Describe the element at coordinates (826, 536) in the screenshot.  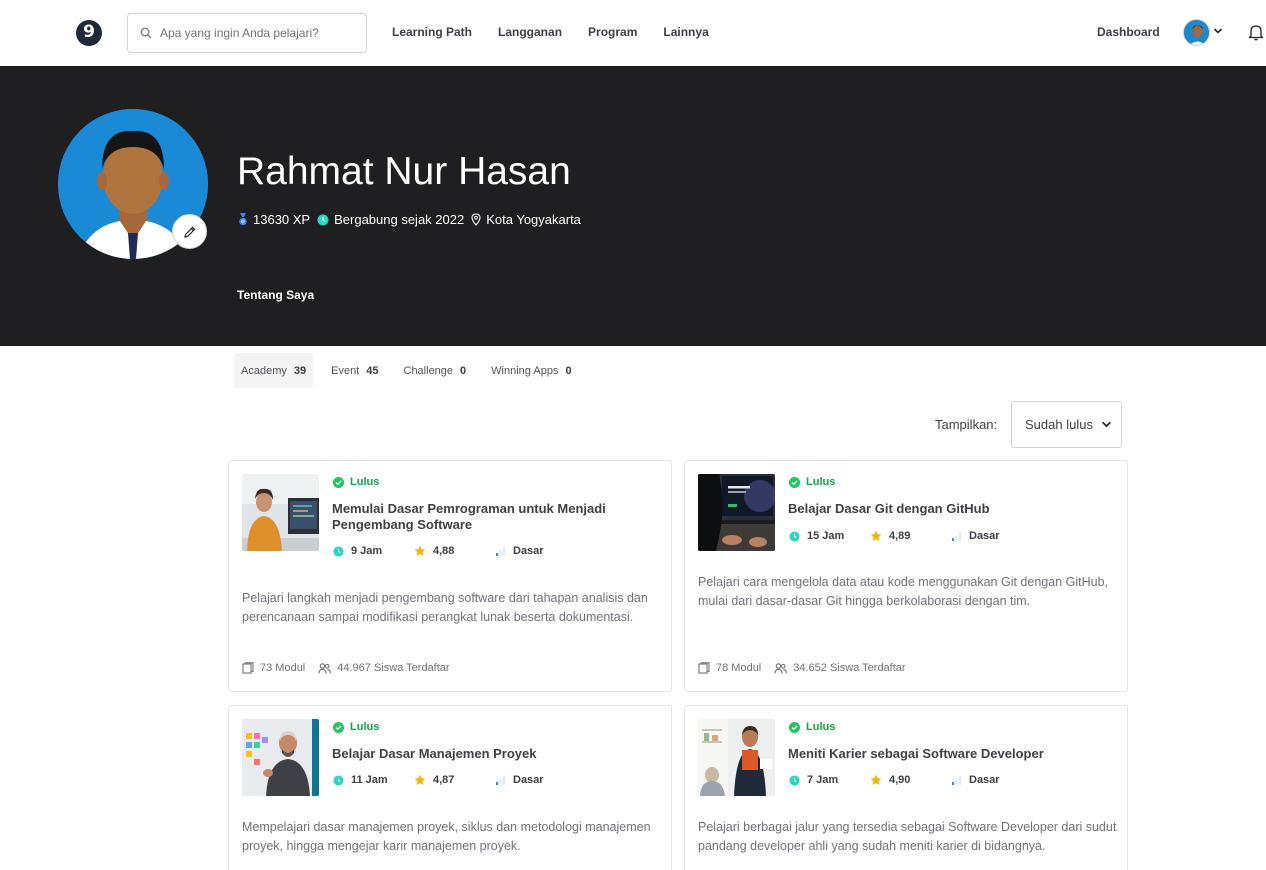
I see `duration-text: 15 Jam` at that location.